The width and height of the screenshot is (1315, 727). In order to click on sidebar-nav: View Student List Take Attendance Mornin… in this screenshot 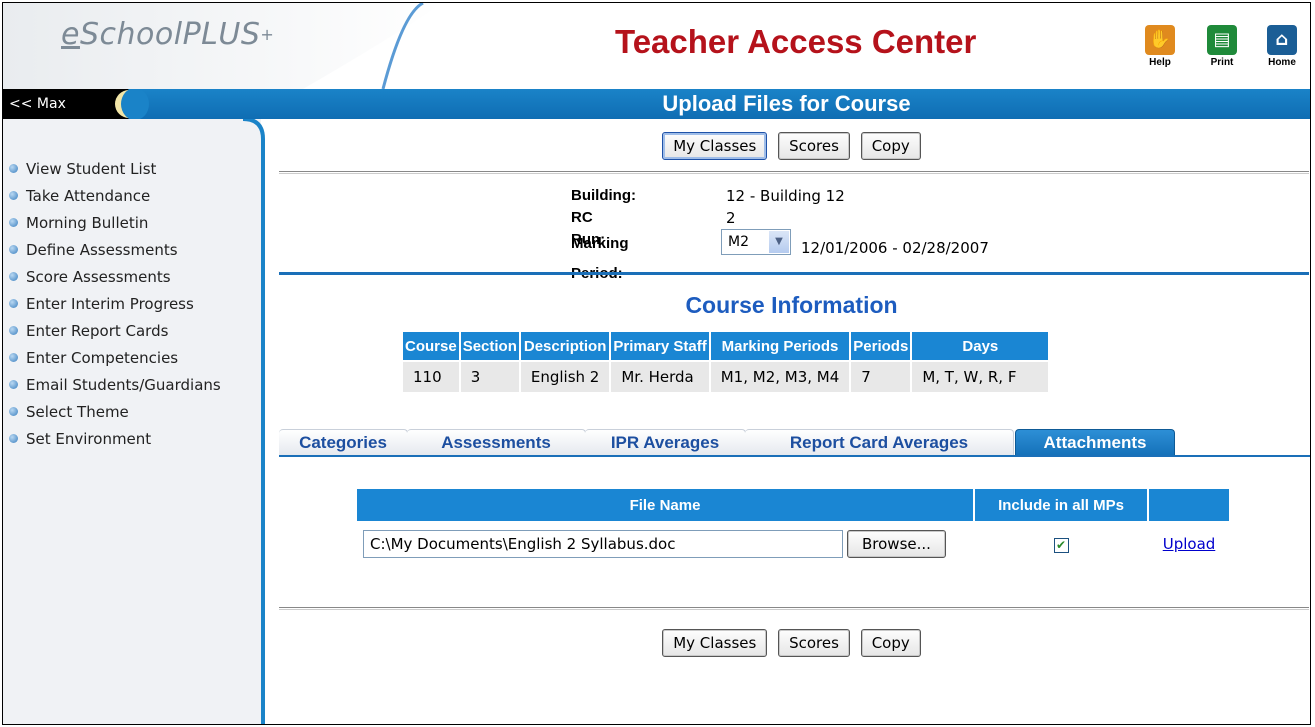, I will do `click(115, 307)`.